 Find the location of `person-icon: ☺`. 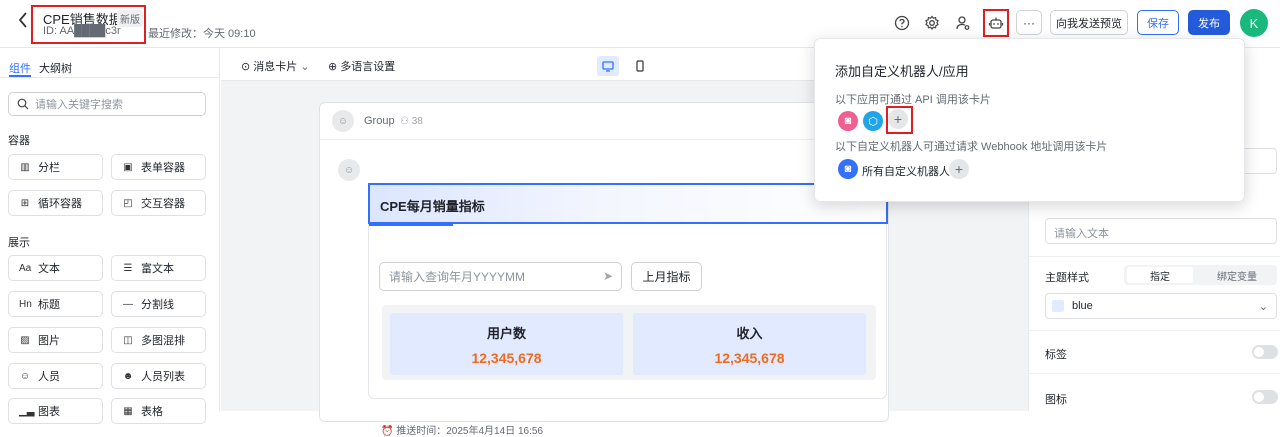

person-icon: ☺ is located at coordinates (25, 376).